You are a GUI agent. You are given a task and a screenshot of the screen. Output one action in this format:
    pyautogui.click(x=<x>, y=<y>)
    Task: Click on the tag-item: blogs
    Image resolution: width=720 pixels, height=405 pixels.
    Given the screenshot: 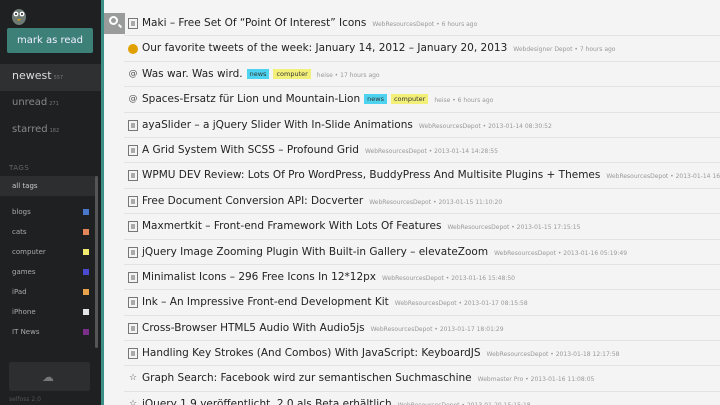 What is the action you would take?
    pyautogui.click(x=48, y=212)
    